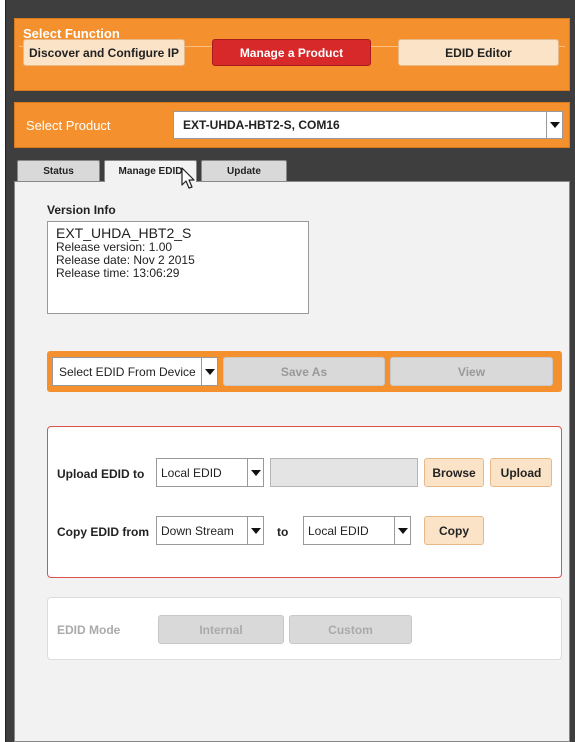 This screenshot has width=575, height=742. Describe the element at coordinates (261, 125) in the screenshot. I see `product-dropdown-value: EXT-UHDA-HBT2-S, COM16` at that location.